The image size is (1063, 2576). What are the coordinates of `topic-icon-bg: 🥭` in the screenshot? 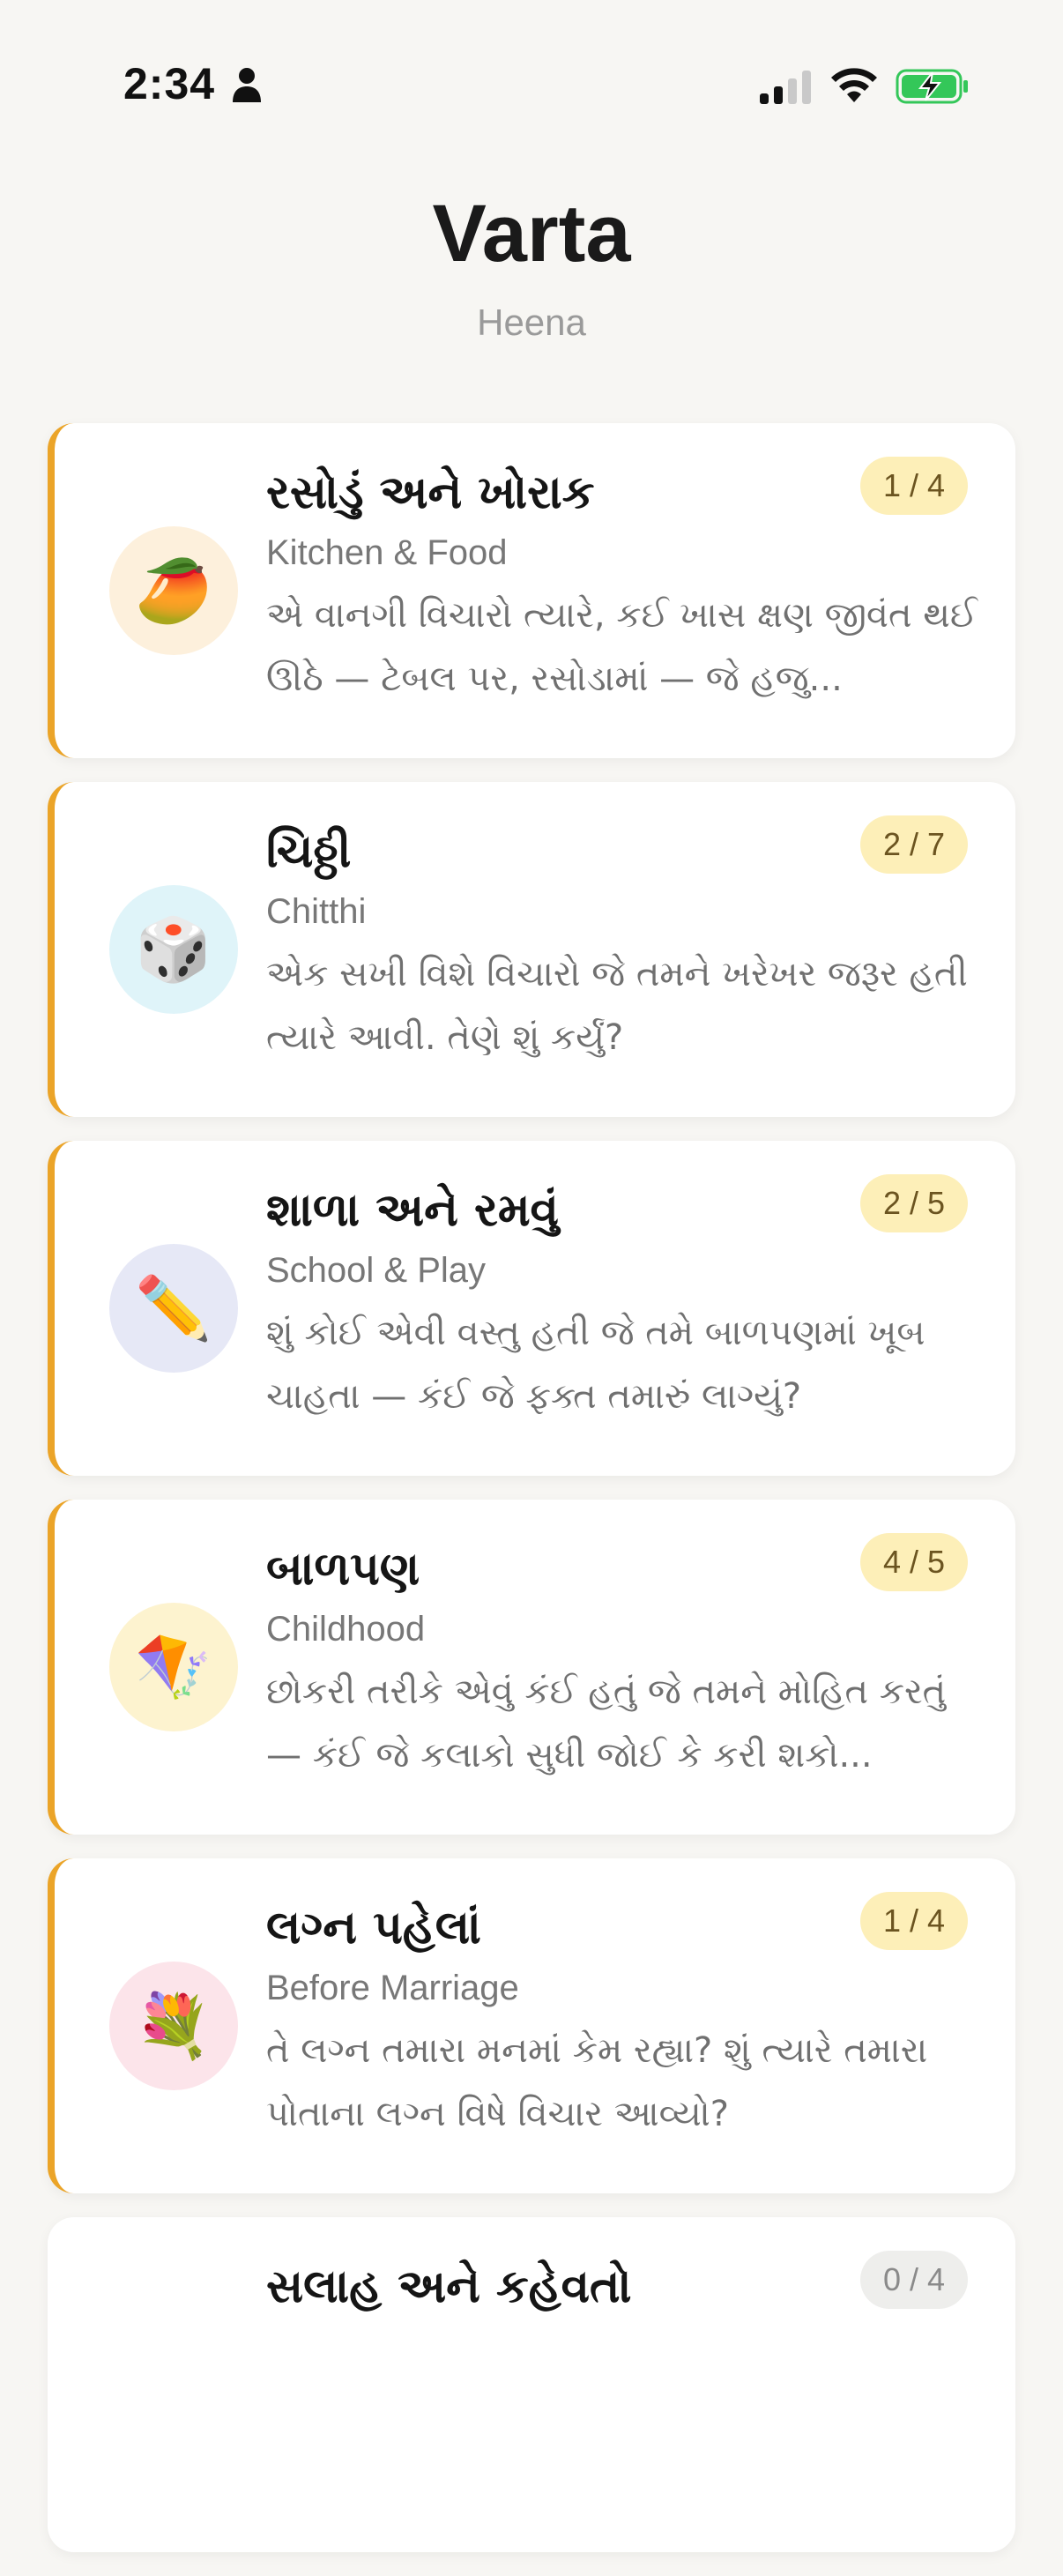 It's located at (174, 590).